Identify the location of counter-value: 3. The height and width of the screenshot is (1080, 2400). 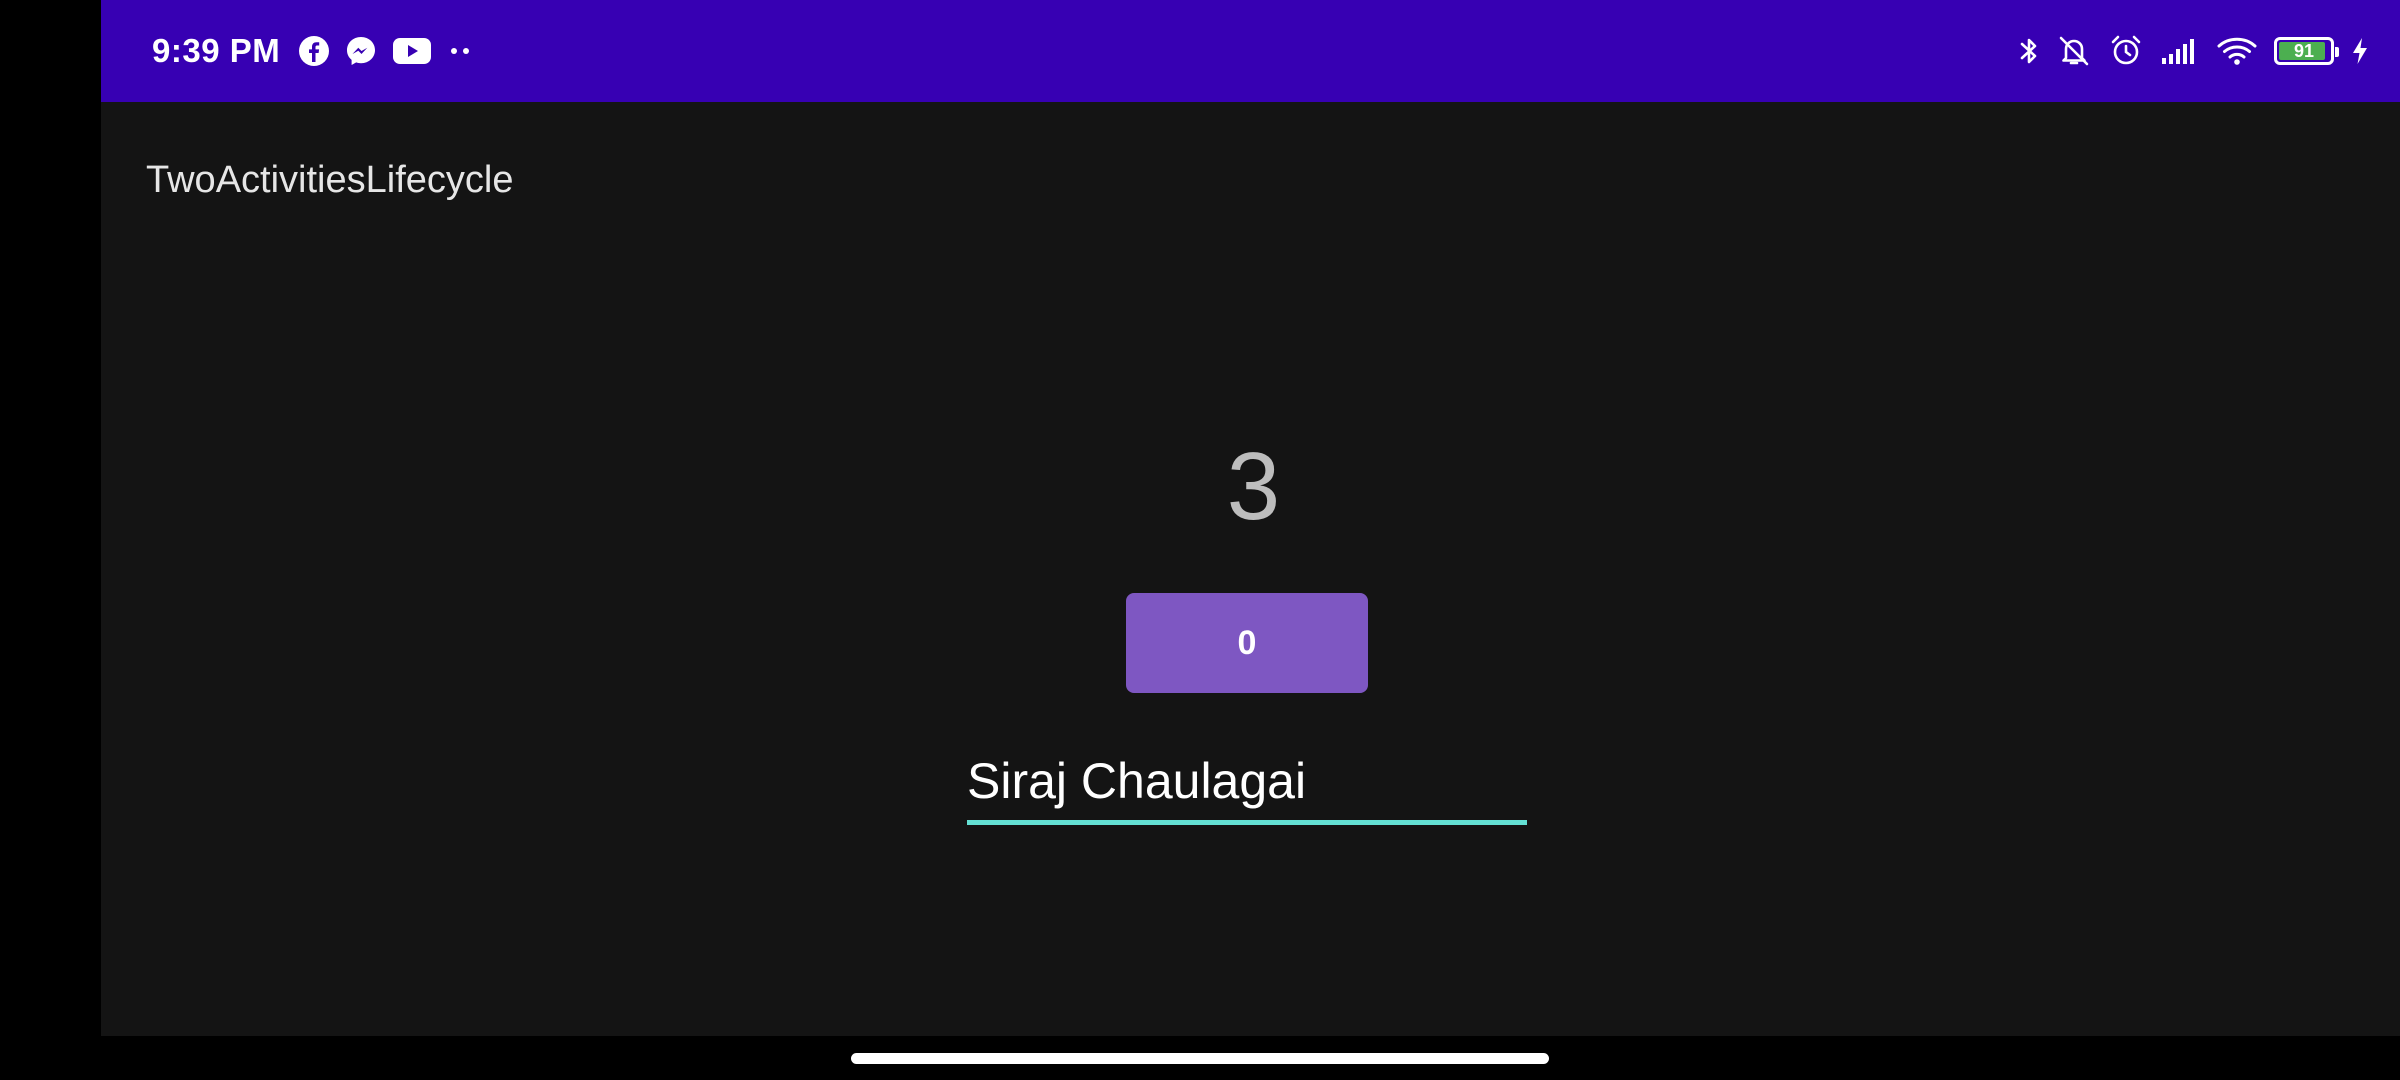
(1253, 486).